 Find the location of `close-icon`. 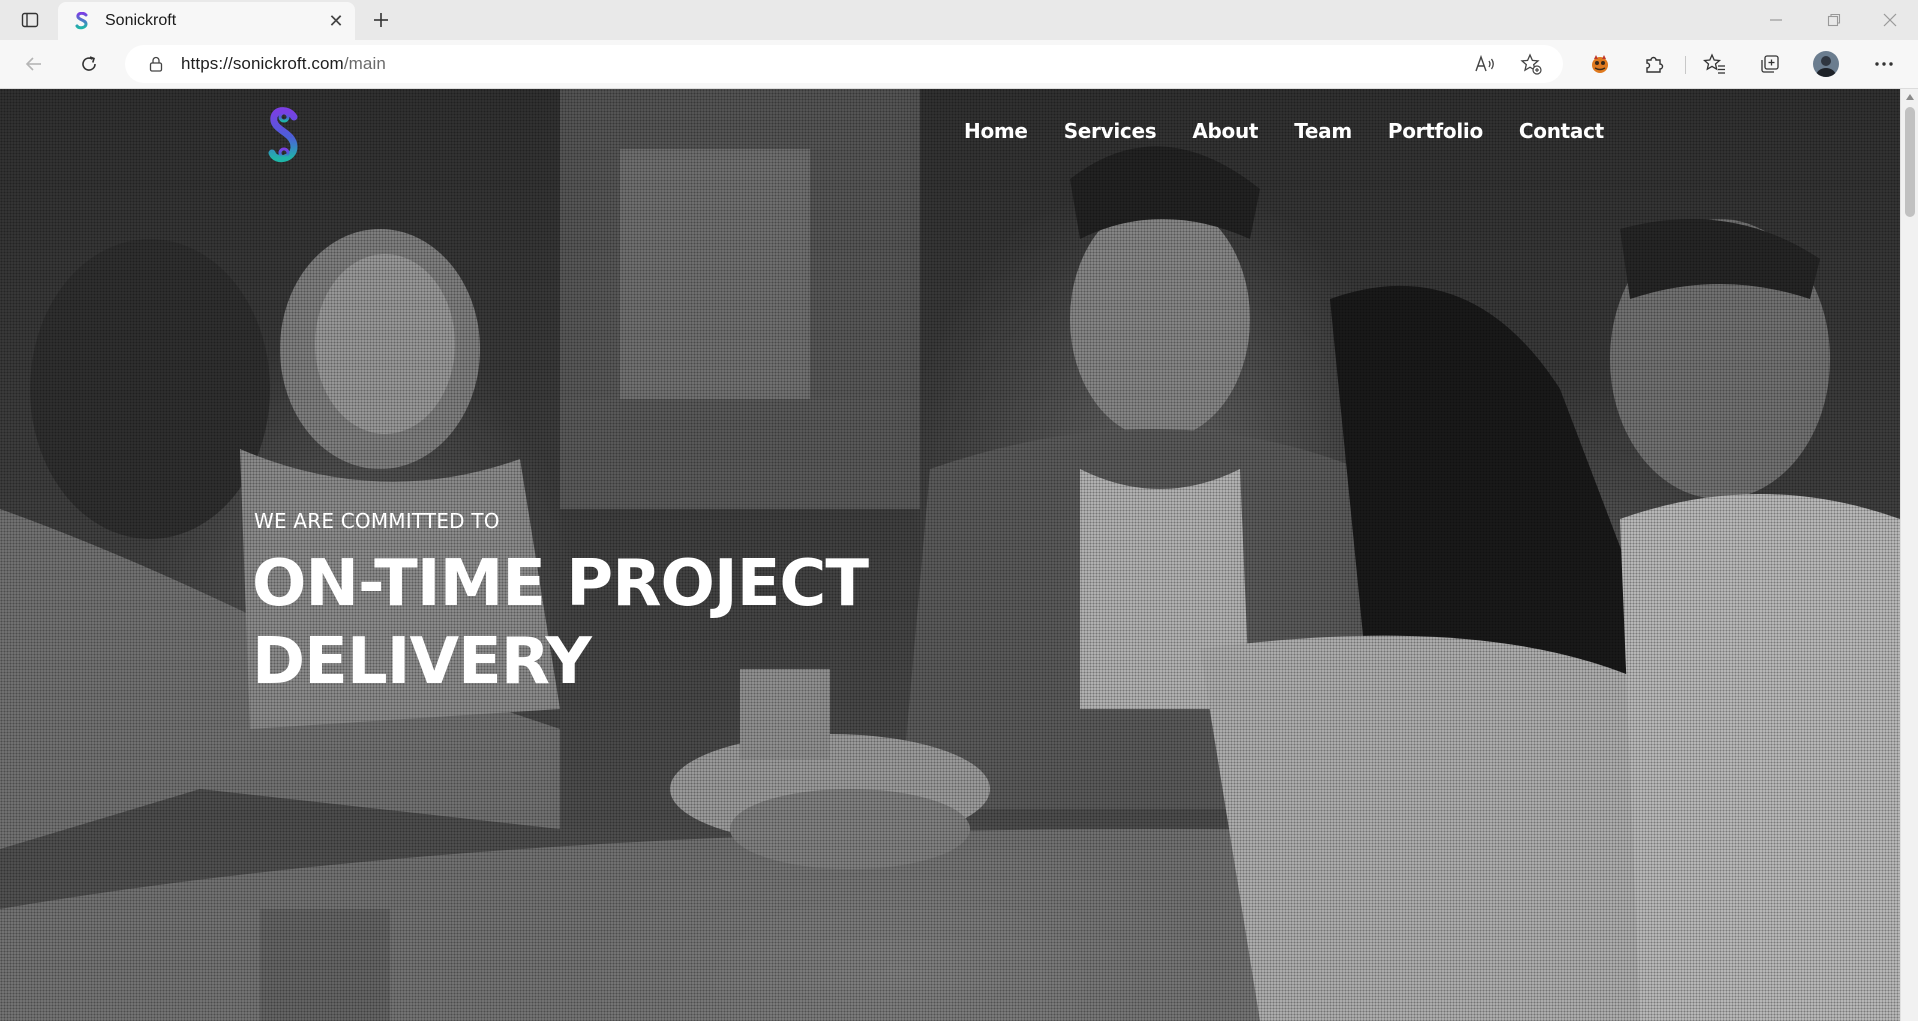

close-icon is located at coordinates (1890, 20).